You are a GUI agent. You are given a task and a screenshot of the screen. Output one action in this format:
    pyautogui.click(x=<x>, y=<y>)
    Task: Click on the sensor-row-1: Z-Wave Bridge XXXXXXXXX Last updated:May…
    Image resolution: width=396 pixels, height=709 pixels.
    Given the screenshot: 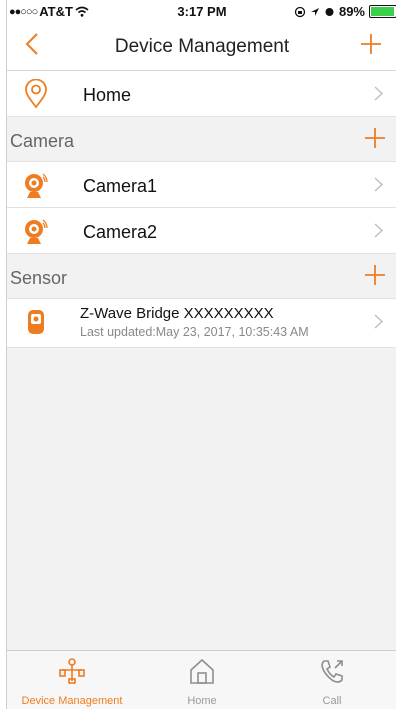 What is the action you would take?
    pyautogui.click(x=201, y=323)
    